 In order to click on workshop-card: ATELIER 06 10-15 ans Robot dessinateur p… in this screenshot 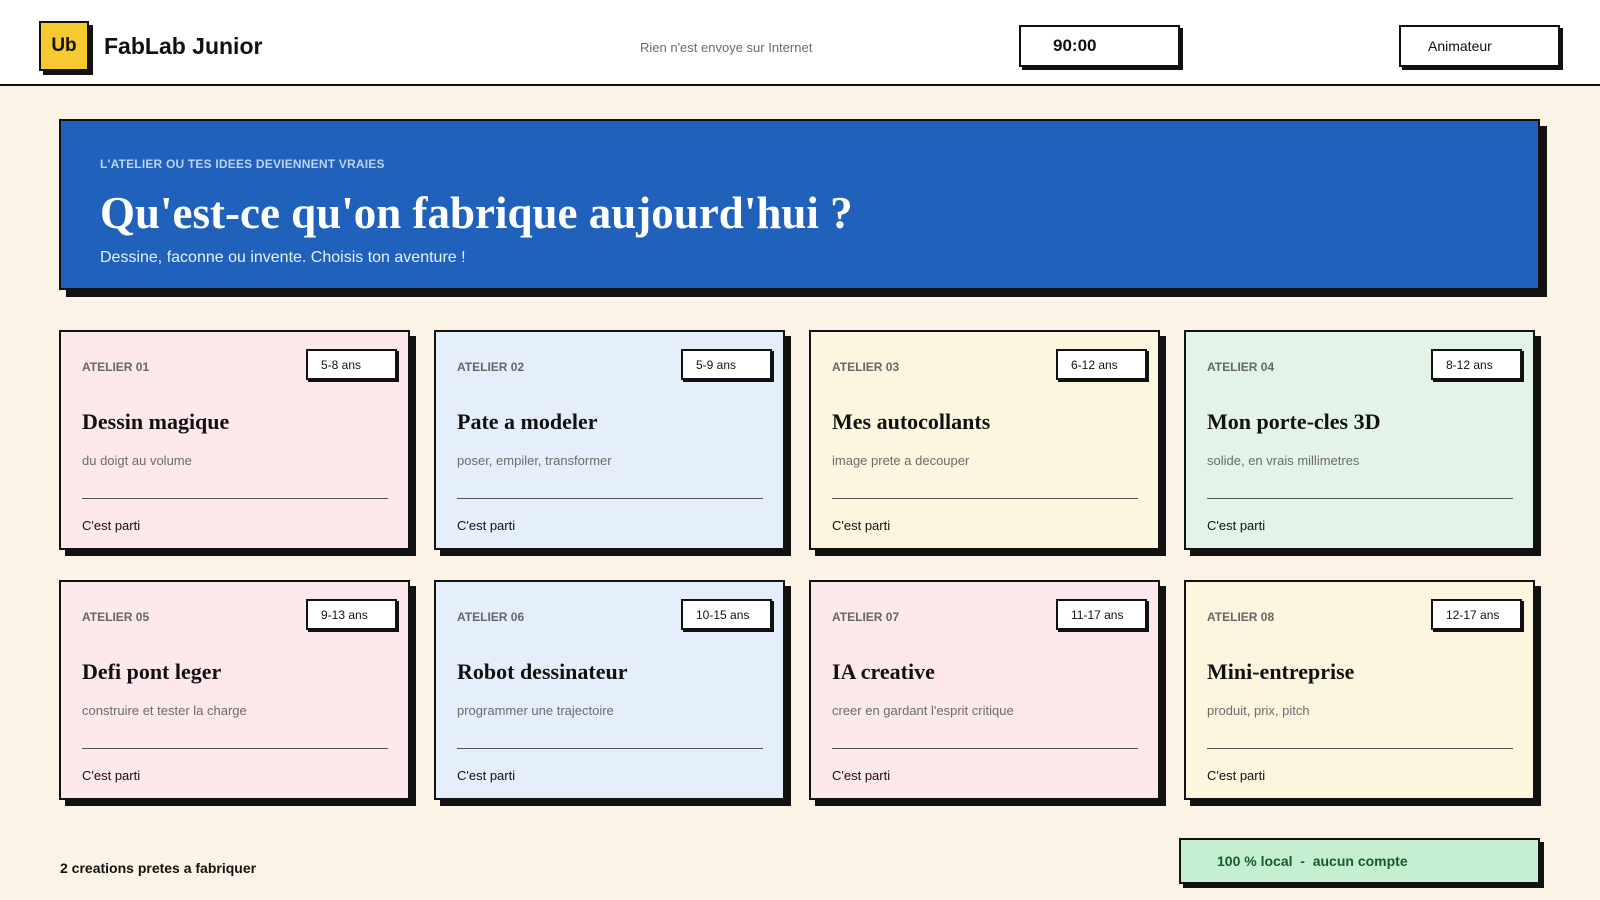, I will do `click(609, 690)`.